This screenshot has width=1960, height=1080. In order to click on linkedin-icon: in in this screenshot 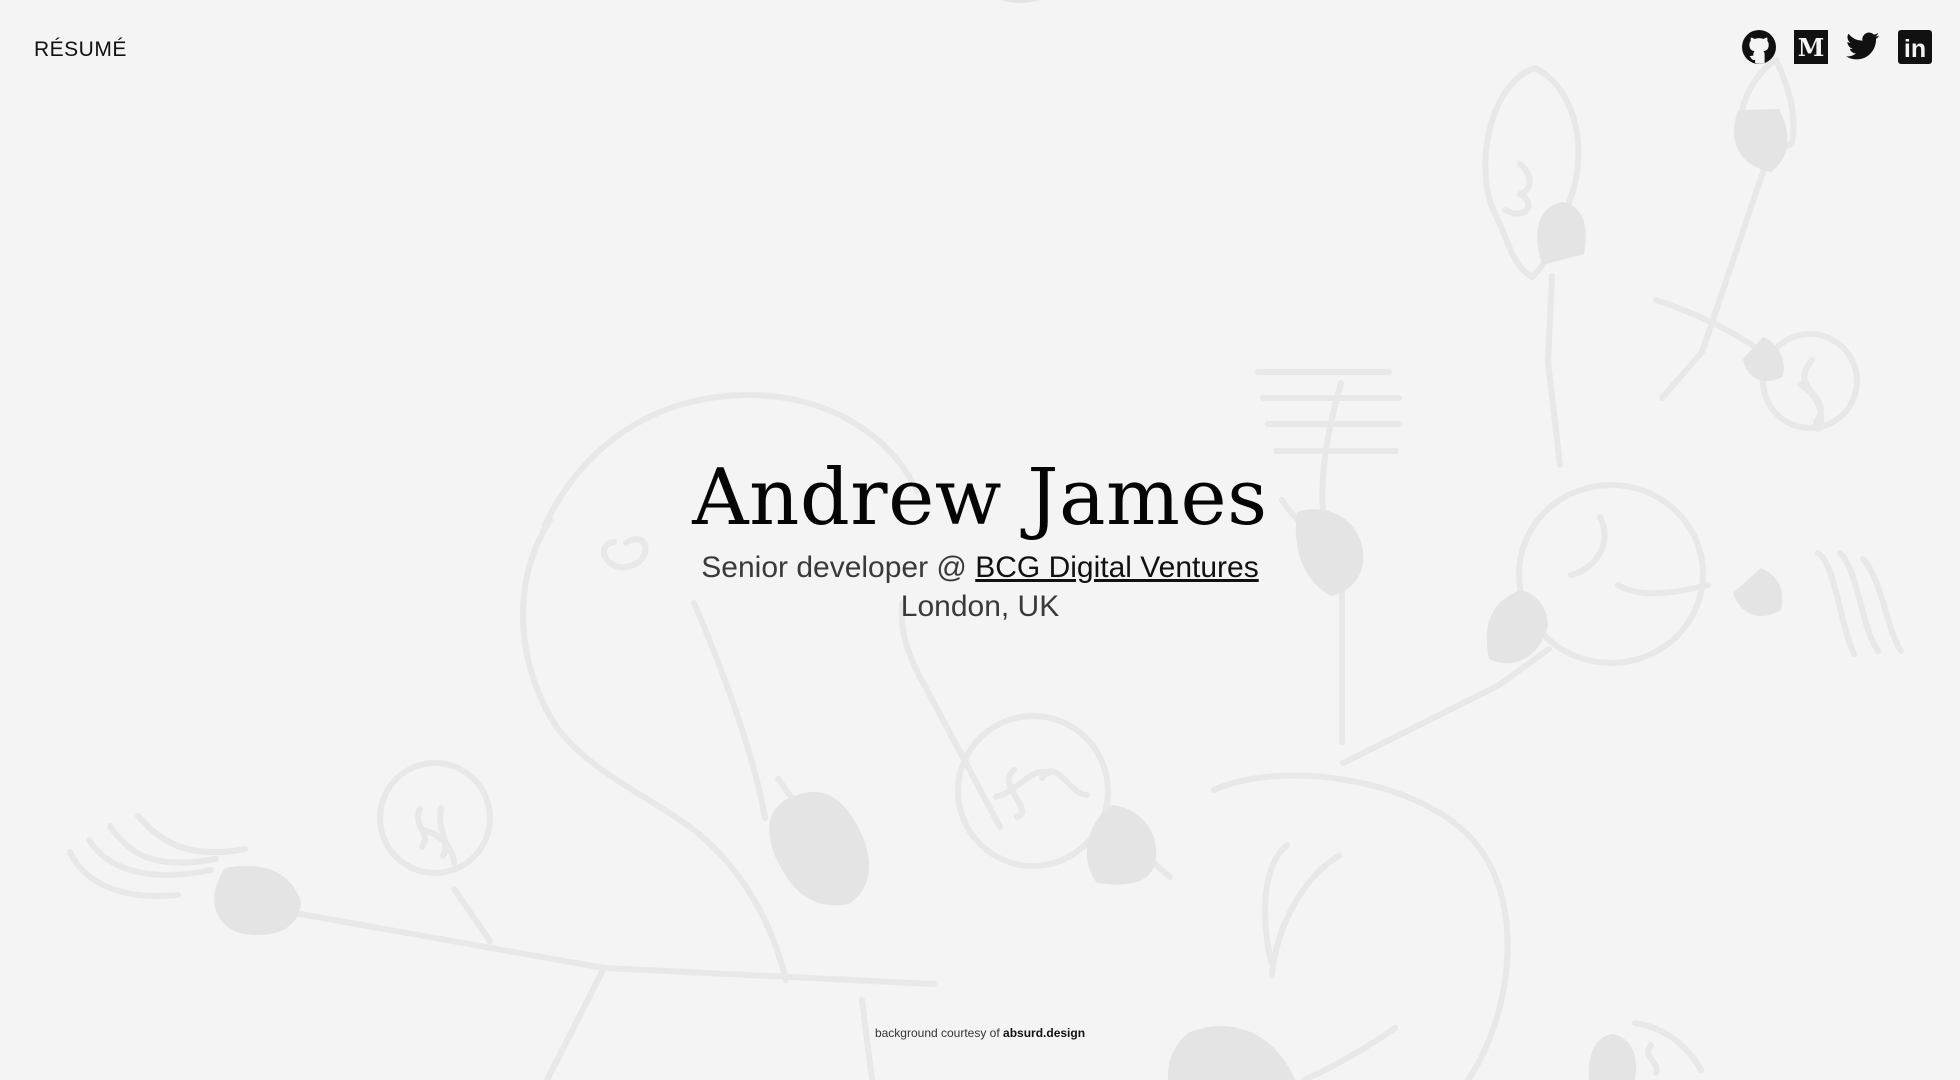, I will do `click(1915, 47)`.